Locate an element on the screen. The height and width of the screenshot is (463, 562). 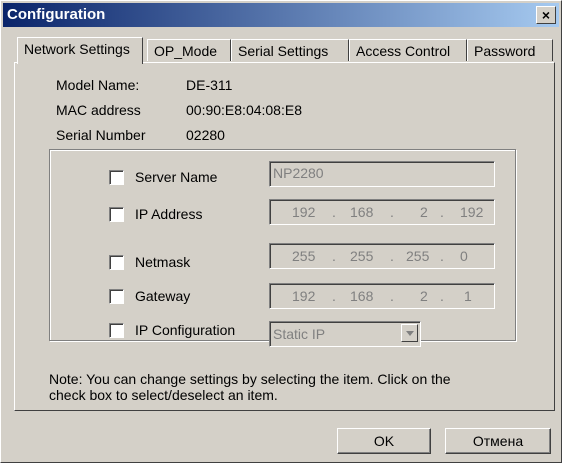
mac-address-label: MAC address is located at coordinates (98, 110).